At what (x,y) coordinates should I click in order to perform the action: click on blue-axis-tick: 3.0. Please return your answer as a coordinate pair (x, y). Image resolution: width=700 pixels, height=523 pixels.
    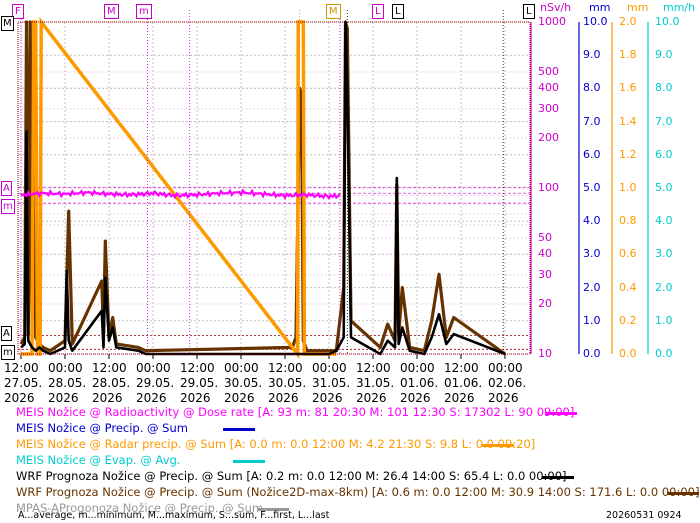
    Looking at the image, I should click on (592, 254).